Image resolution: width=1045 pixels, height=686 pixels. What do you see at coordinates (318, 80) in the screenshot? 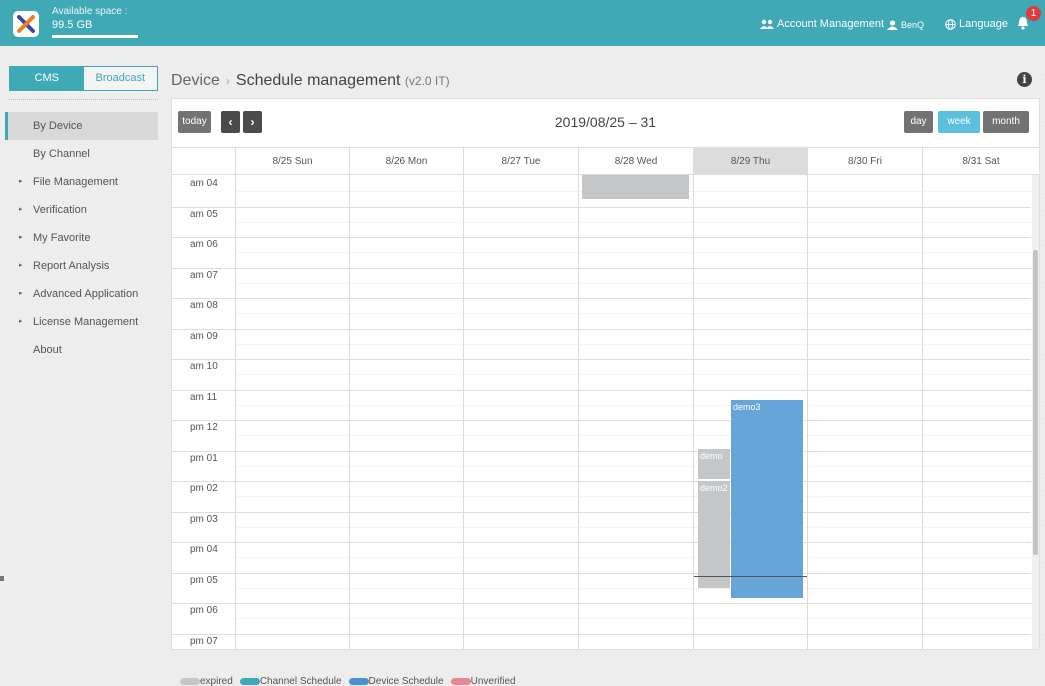
I see `page-title: Schedule management` at bounding box center [318, 80].